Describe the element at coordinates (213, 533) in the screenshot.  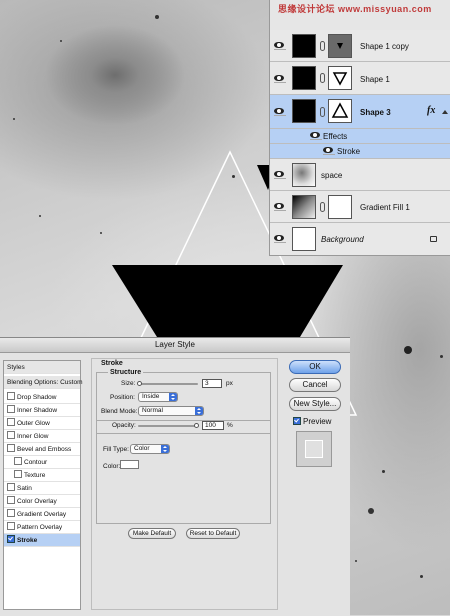
I see `reset-to-default-button: Reset to Default` at that location.